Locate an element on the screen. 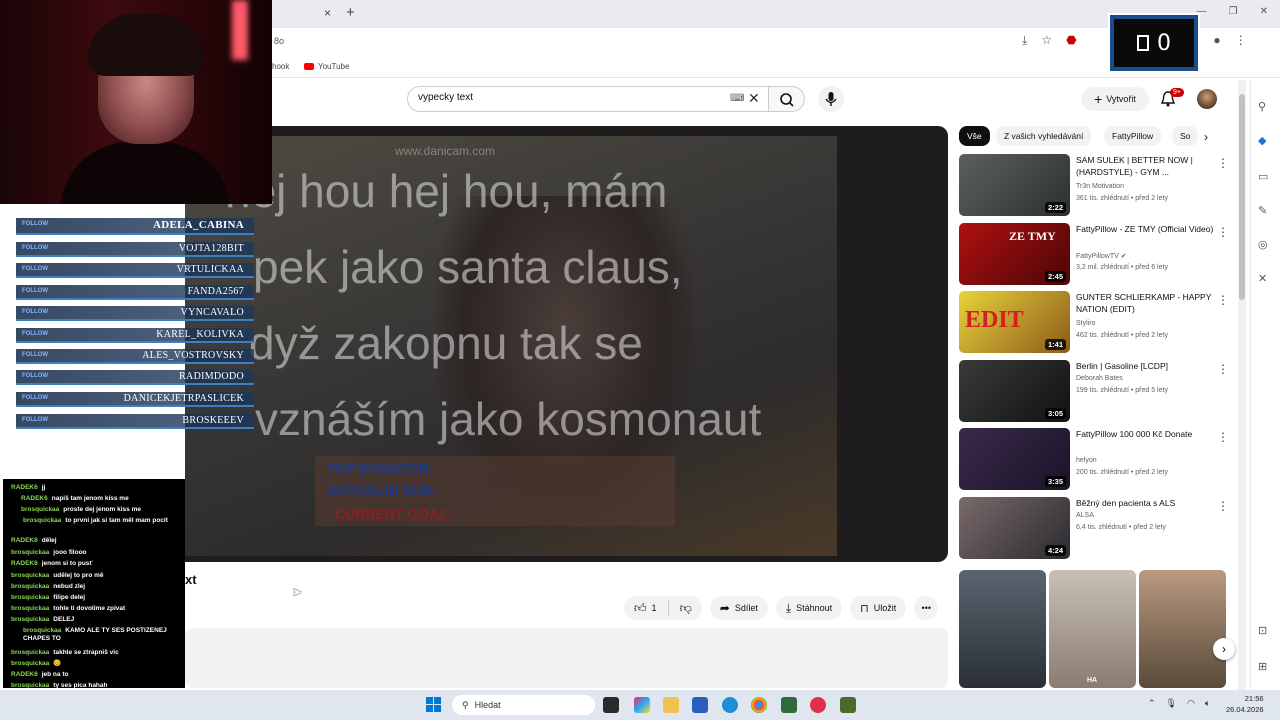  install-icon: ⤓ is located at coordinates (1024, 40).